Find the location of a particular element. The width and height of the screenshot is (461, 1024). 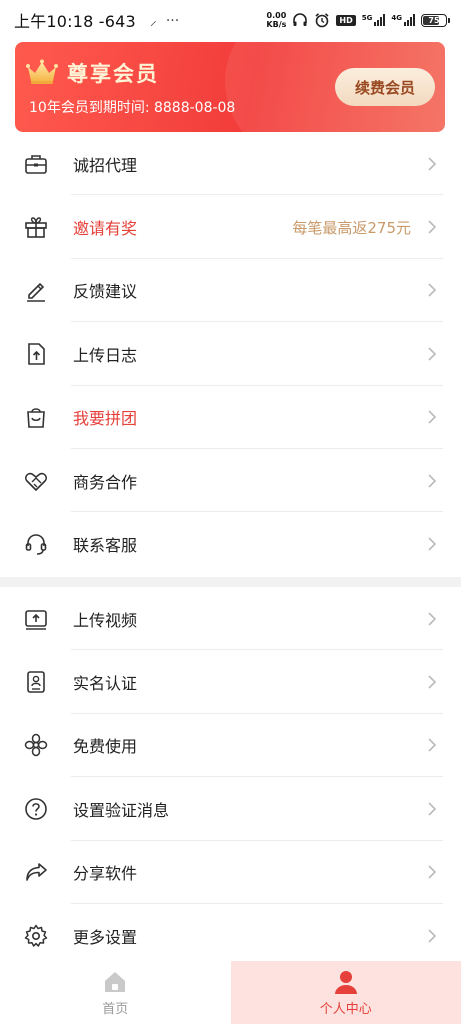

hd-badge: HD is located at coordinates (346, 20).